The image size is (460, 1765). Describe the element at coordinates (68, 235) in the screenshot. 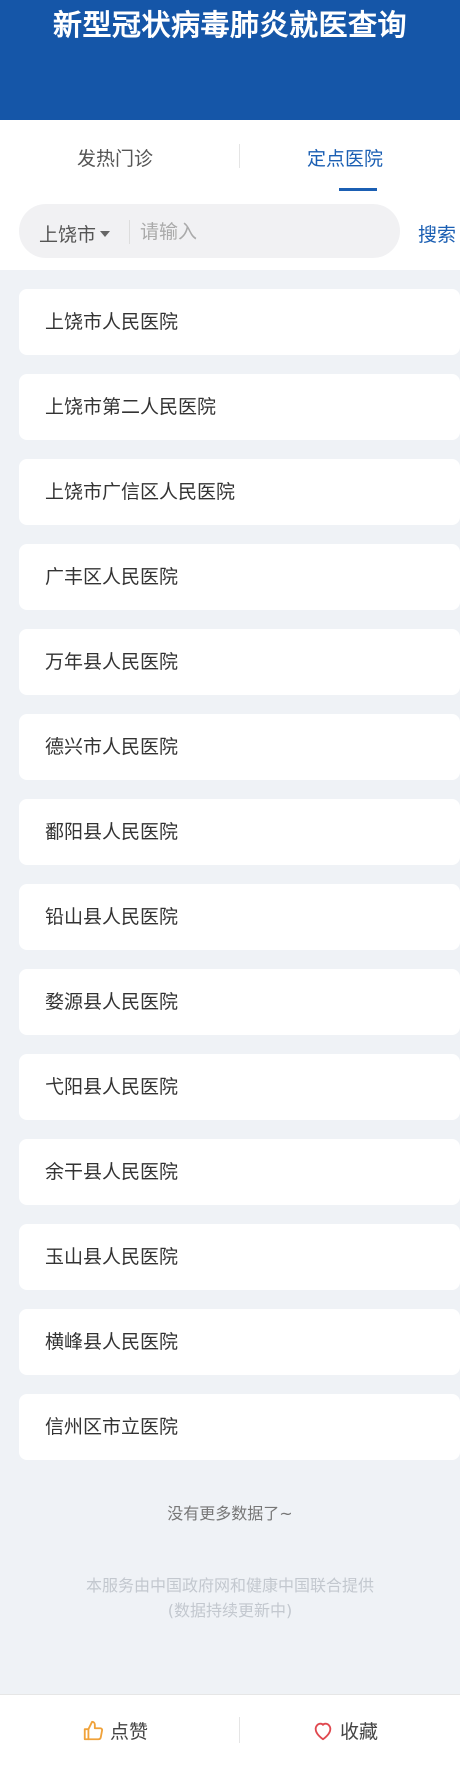

I see `city-label: 上饶市` at that location.